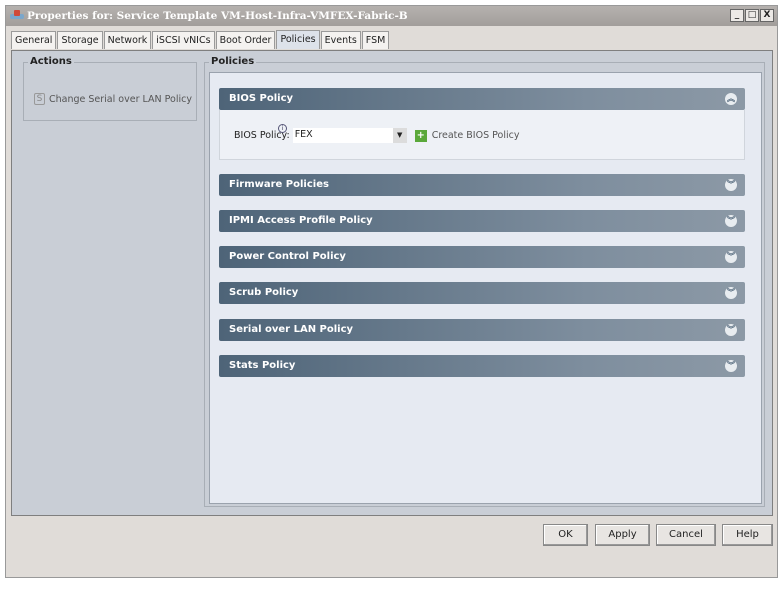 The height and width of the screenshot is (594, 782). What do you see at coordinates (17, 16) in the screenshot?
I see `app-icon` at bounding box center [17, 16].